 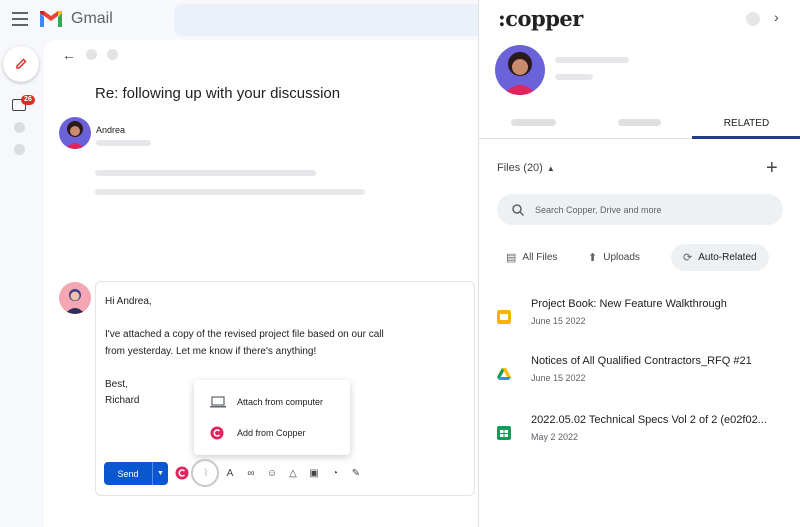 I want to click on contact-avatar, so click(x=520, y=70).